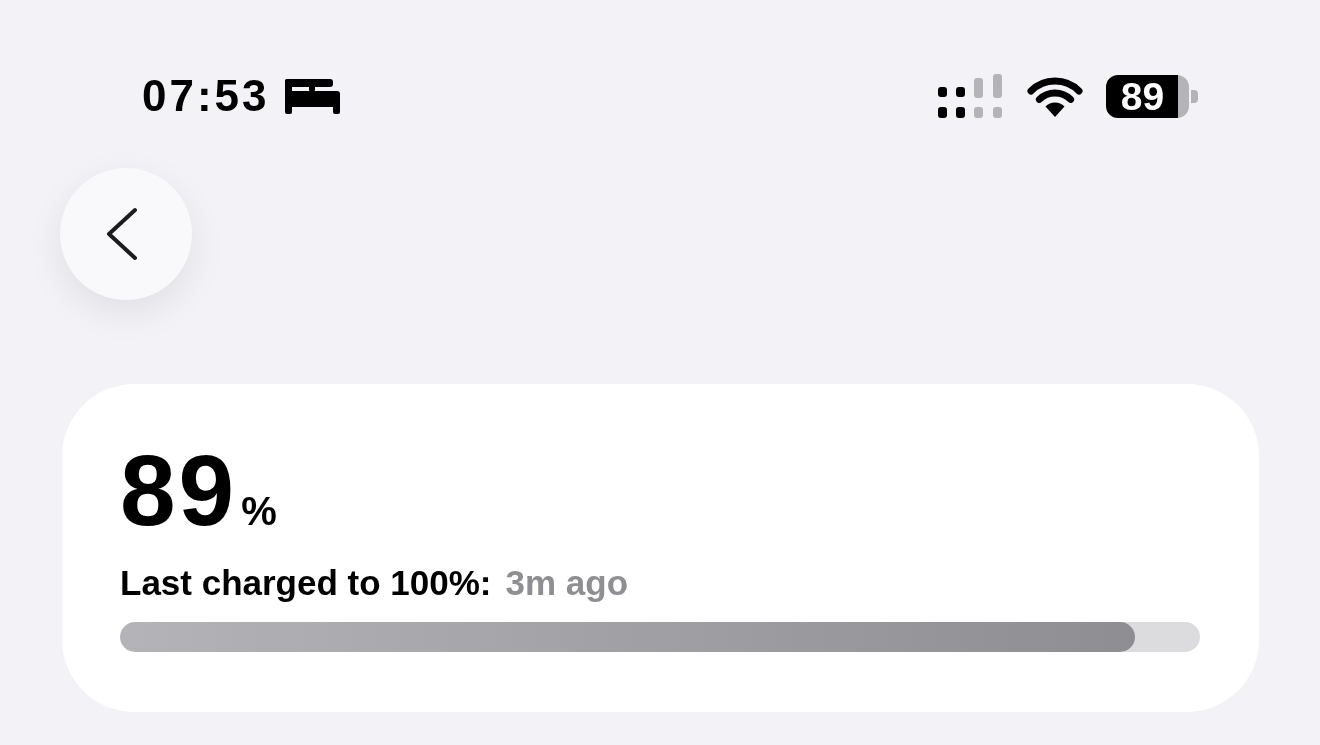  I want to click on cellular-signal-icon, so click(970, 96).